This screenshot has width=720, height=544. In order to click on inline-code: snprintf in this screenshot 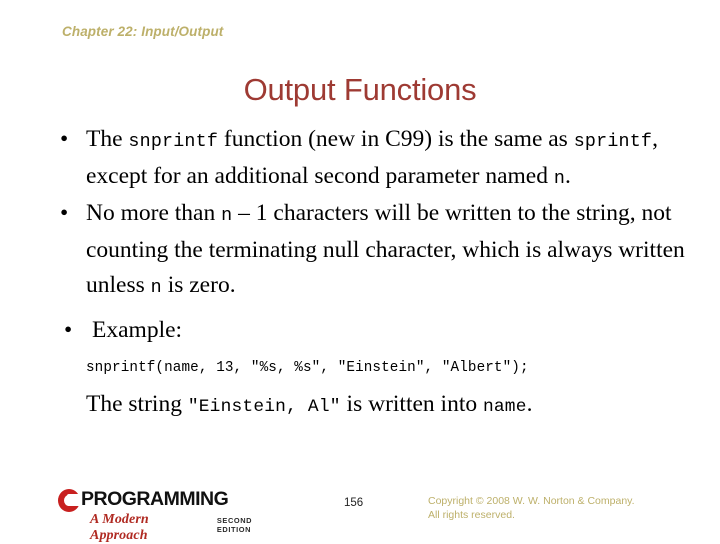, I will do `click(173, 141)`.